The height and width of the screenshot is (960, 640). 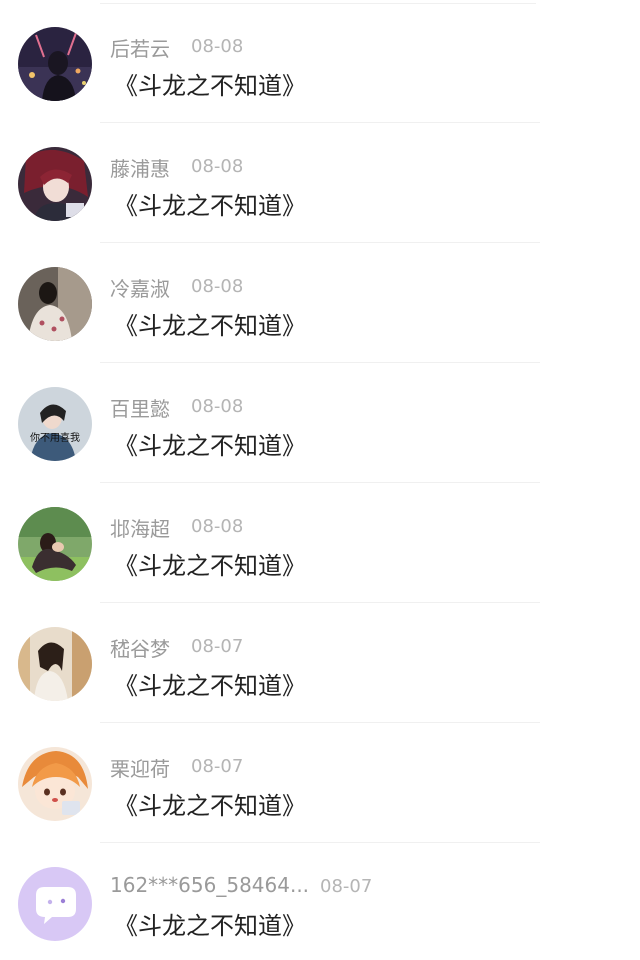 I want to click on comment-item: 后若云 08-08 《斗龙之不知道》, so click(x=320, y=61).